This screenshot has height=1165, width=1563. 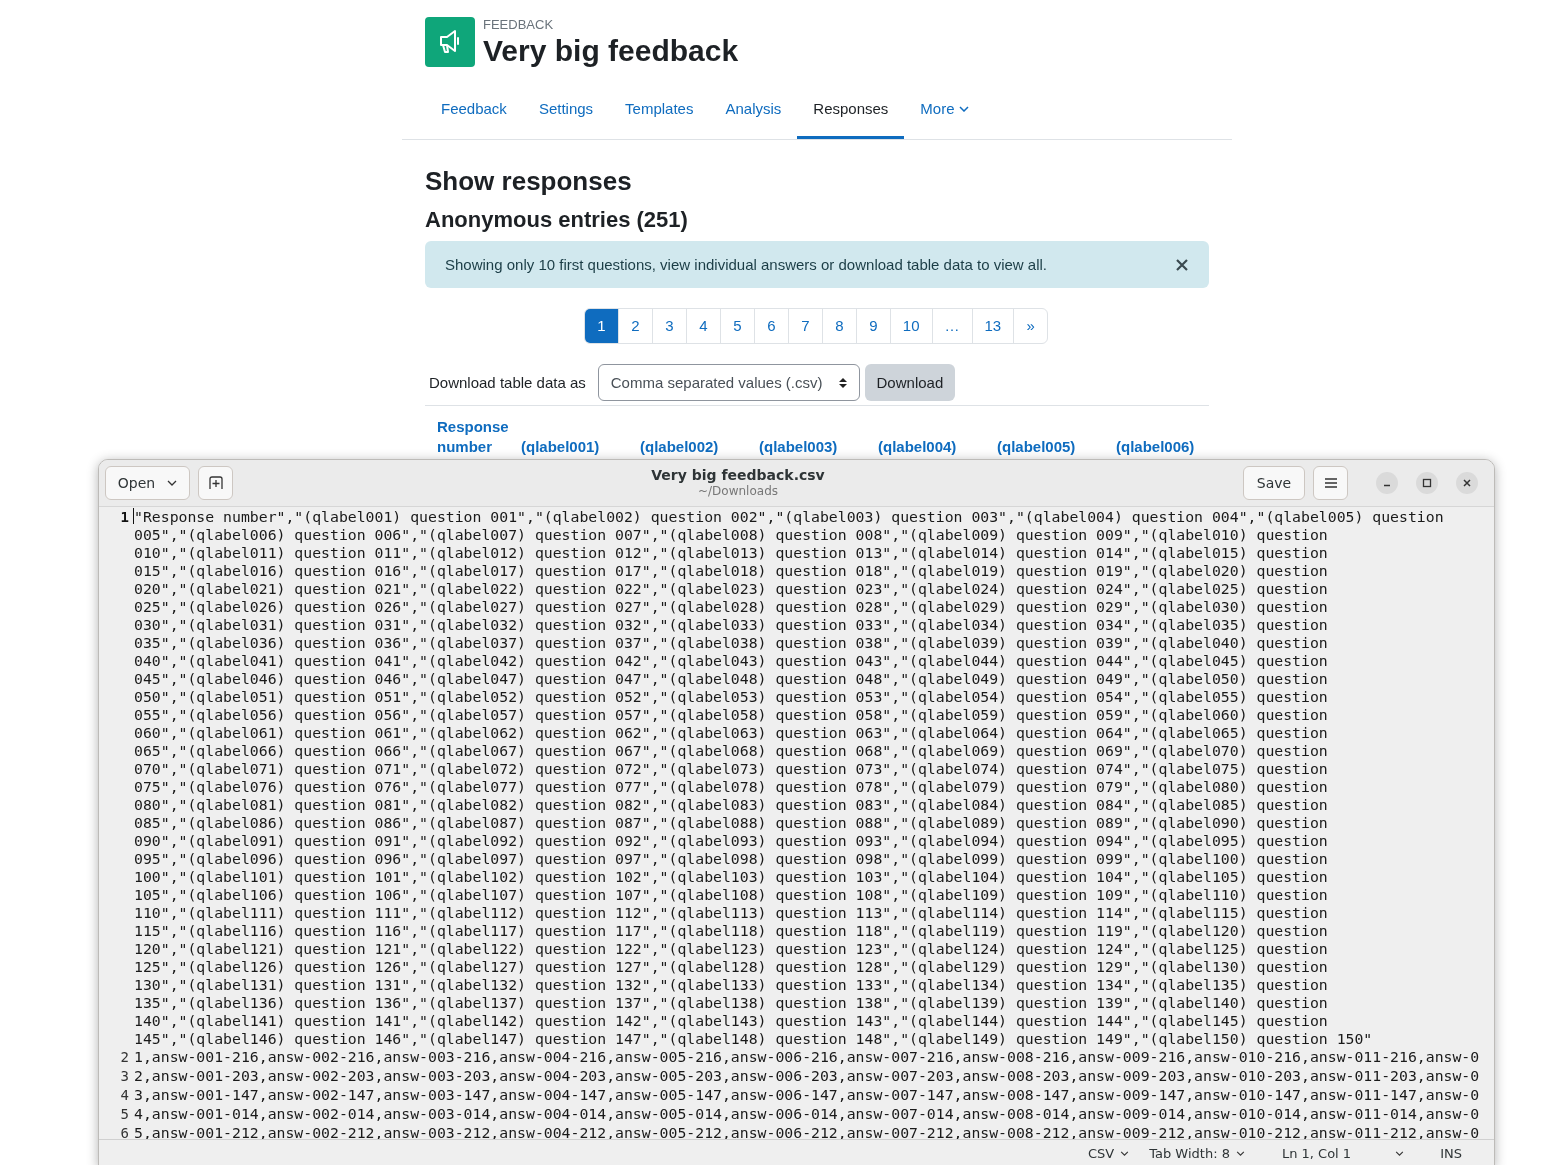 I want to click on page-link: 6, so click(x=770, y=326).